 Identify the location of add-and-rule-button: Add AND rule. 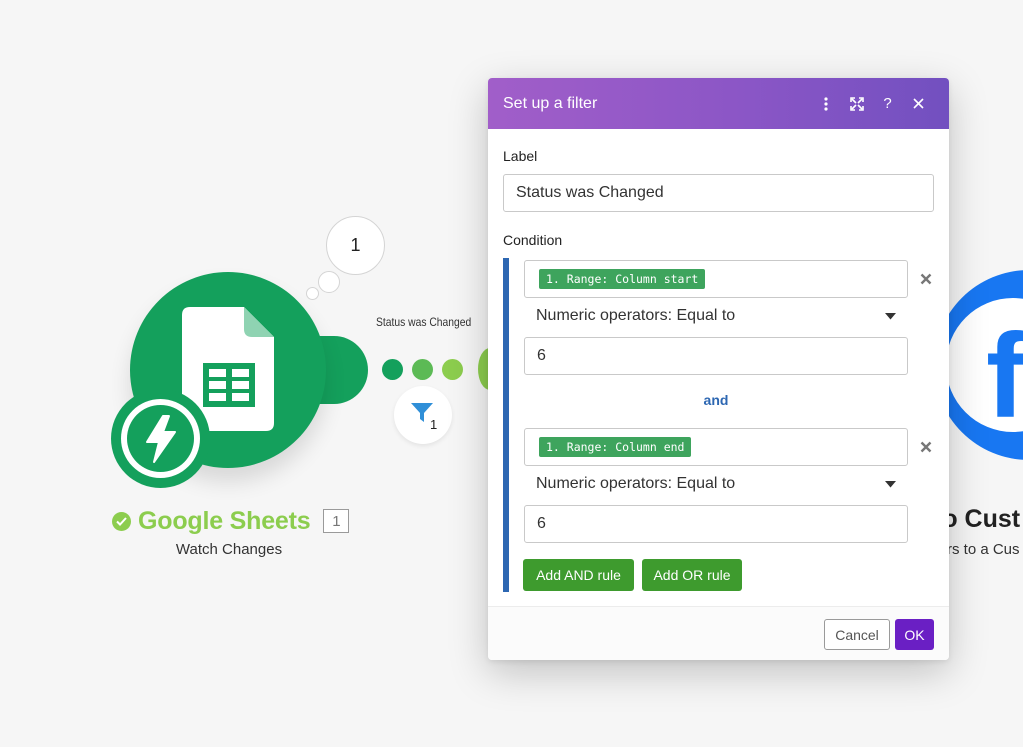
(578, 575).